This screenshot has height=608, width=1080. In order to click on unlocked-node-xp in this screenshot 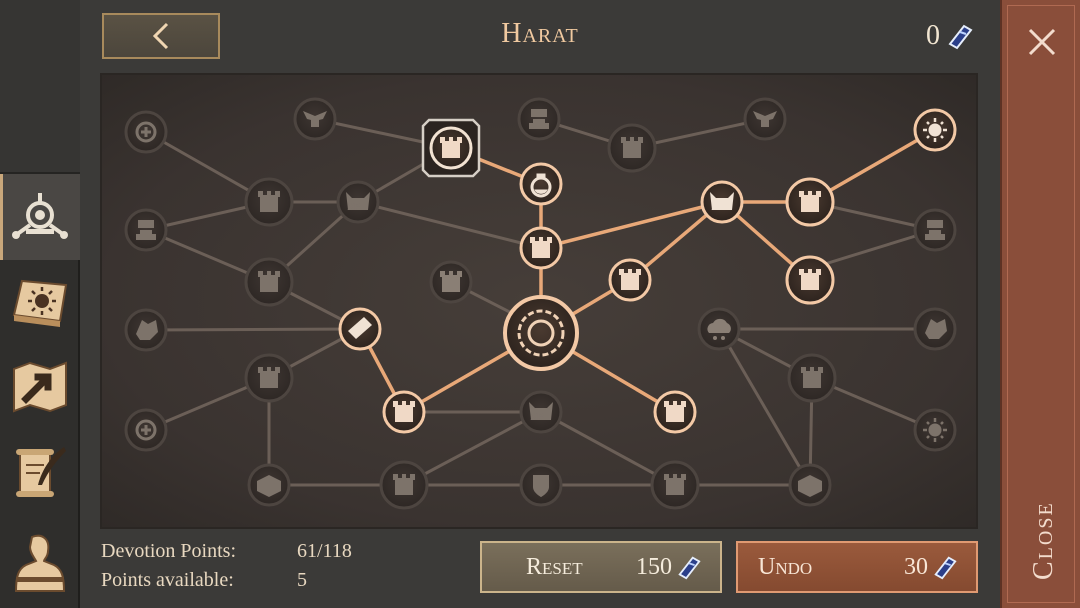, I will do `click(722, 202)`.